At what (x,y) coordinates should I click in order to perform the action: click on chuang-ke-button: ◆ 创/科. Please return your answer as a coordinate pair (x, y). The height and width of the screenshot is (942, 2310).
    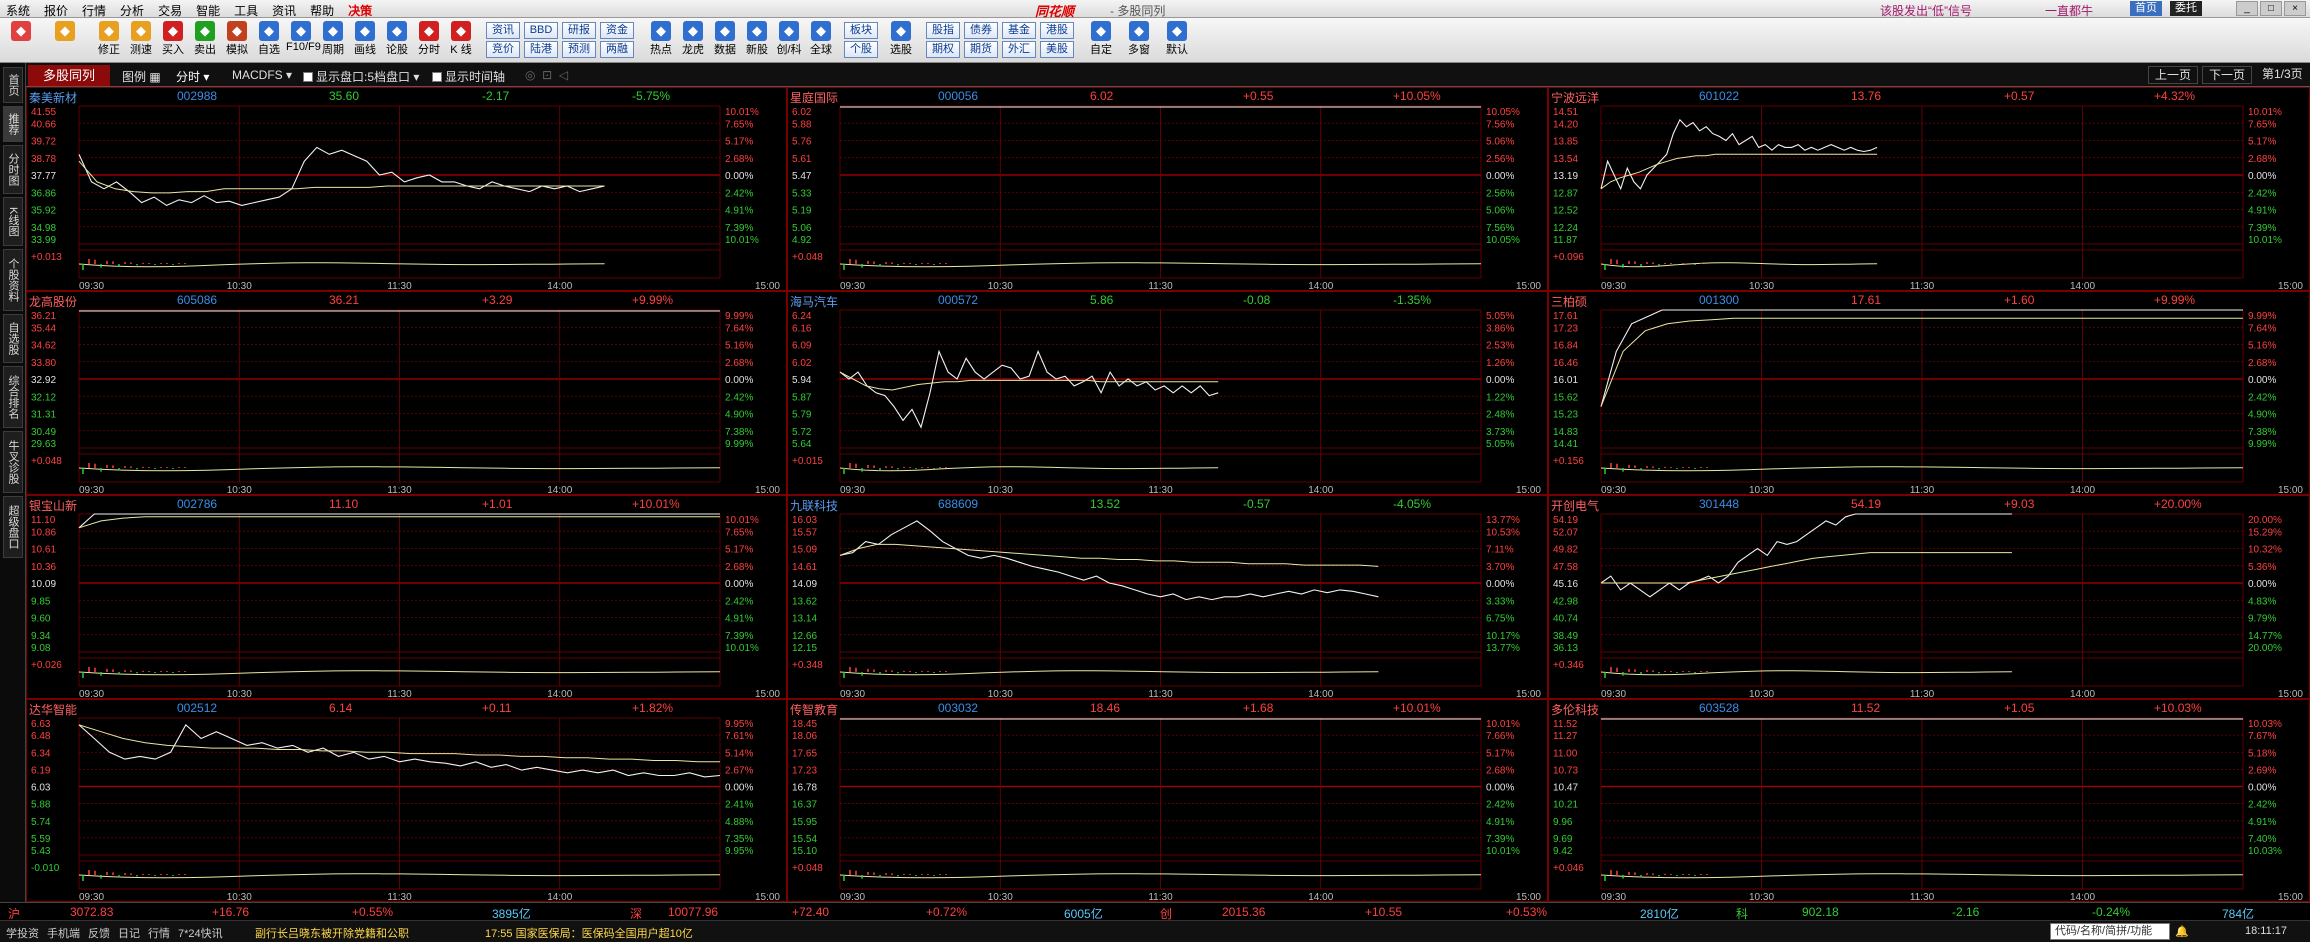
    Looking at the image, I should click on (789, 39).